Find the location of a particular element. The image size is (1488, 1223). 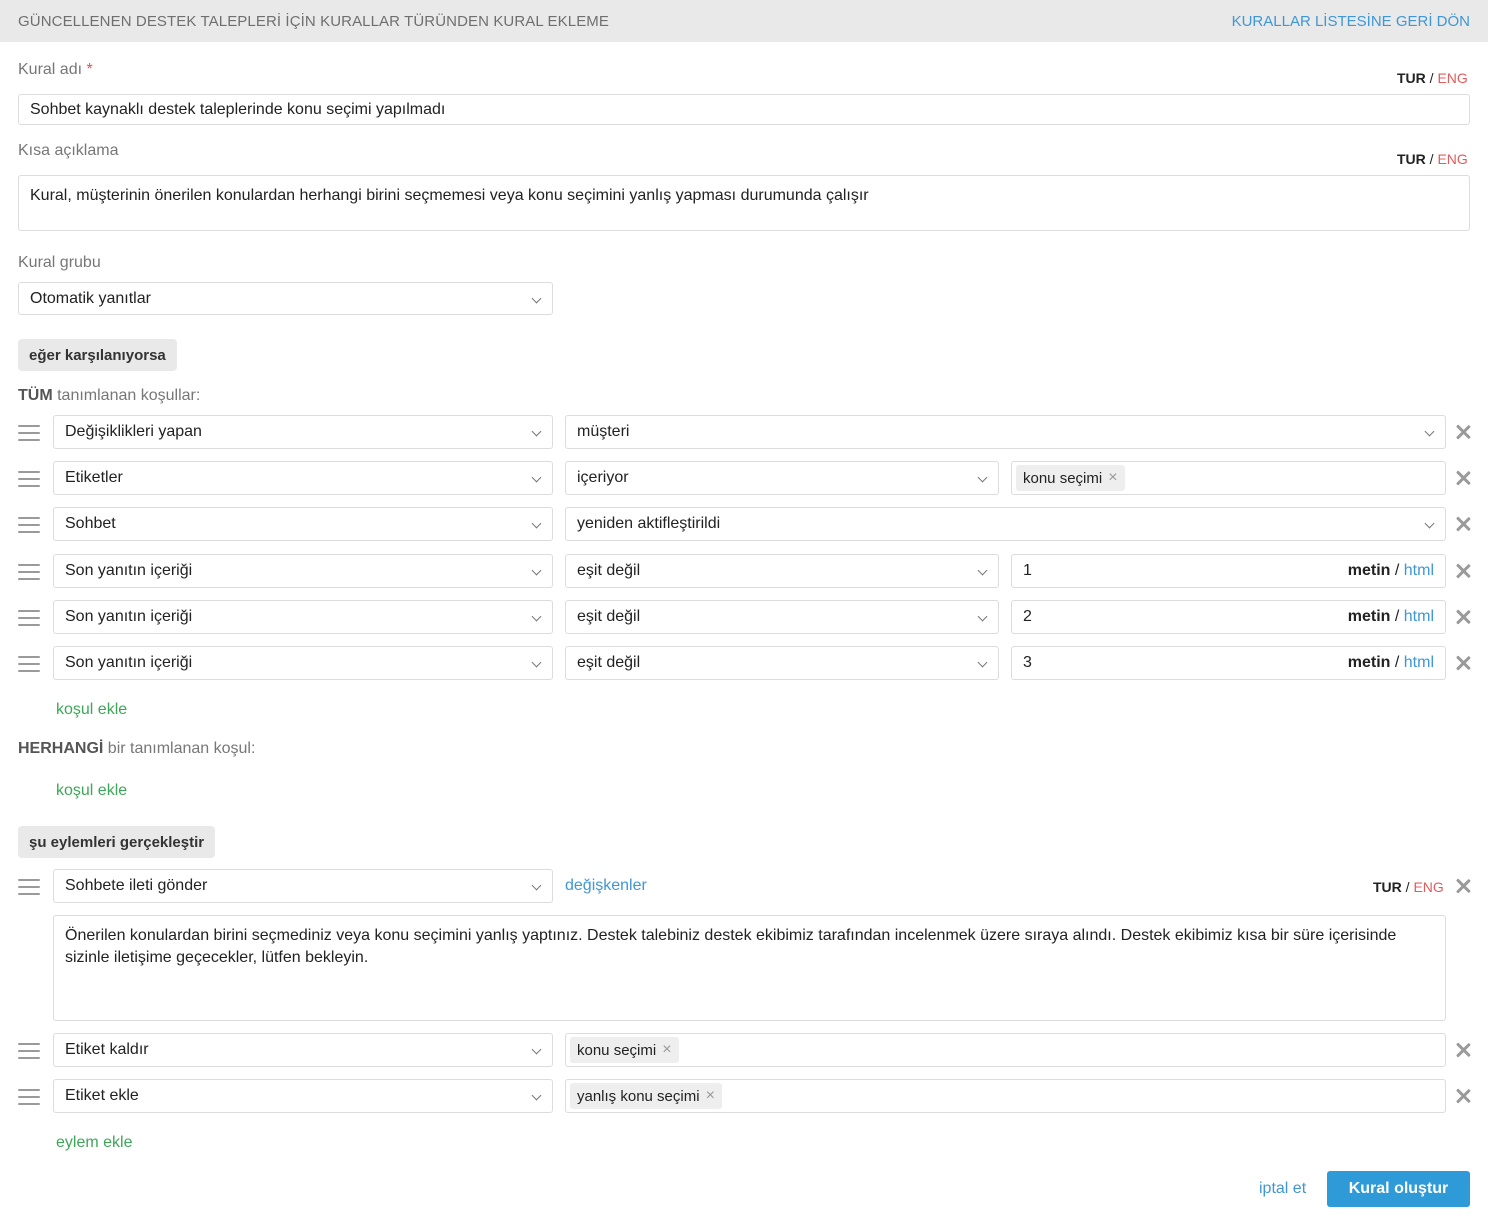

create-rule-button: Kural oluştur is located at coordinates (1398, 1189).